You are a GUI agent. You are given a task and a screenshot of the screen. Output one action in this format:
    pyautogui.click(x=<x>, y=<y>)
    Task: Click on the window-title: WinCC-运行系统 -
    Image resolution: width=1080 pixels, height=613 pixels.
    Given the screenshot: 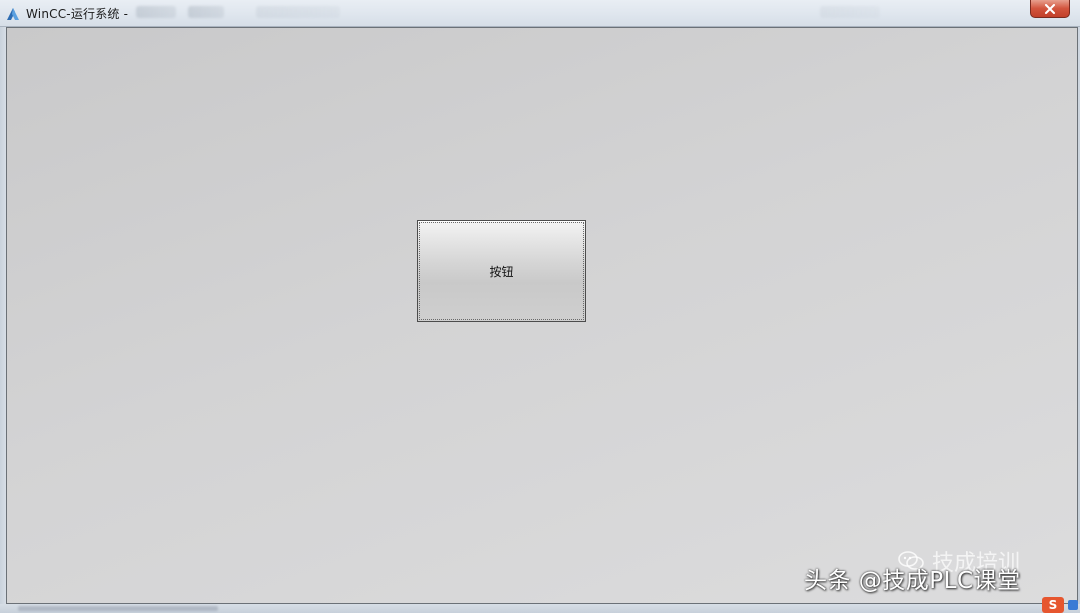 What is the action you would take?
    pyautogui.click(x=77, y=14)
    